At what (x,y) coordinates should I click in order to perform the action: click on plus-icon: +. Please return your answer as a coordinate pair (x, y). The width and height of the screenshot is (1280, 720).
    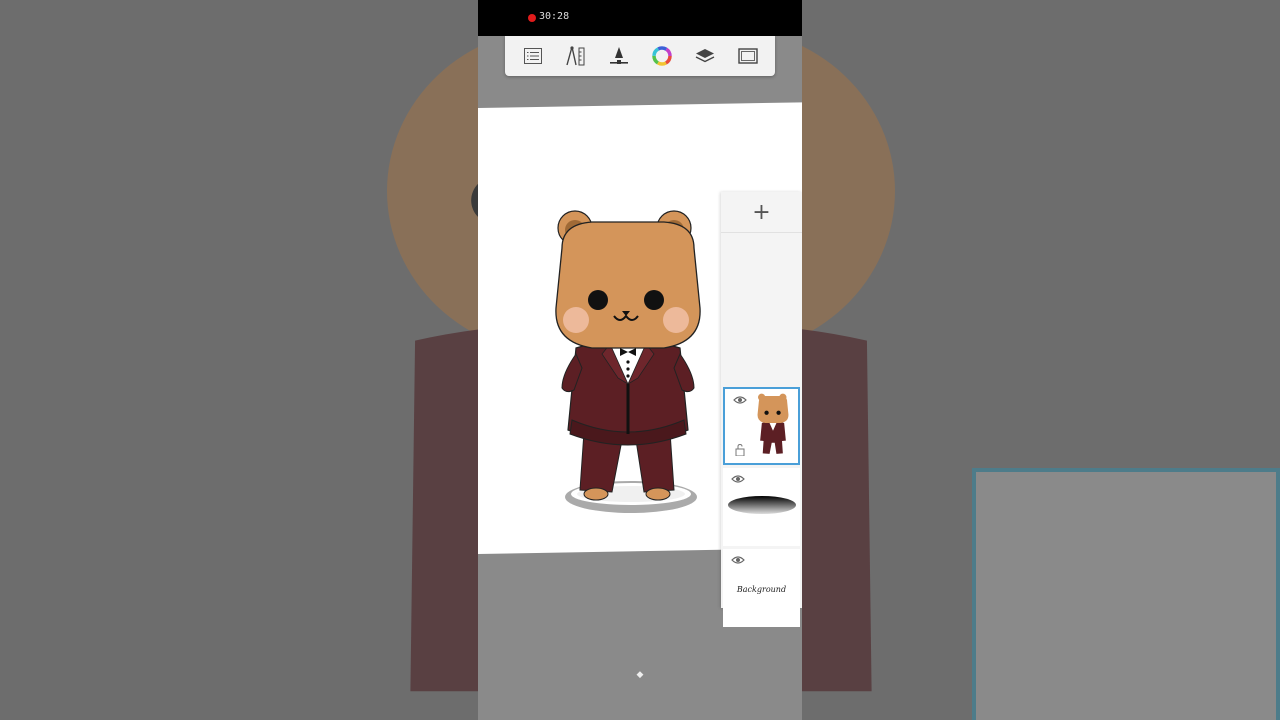
    Looking at the image, I should click on (761, 212).